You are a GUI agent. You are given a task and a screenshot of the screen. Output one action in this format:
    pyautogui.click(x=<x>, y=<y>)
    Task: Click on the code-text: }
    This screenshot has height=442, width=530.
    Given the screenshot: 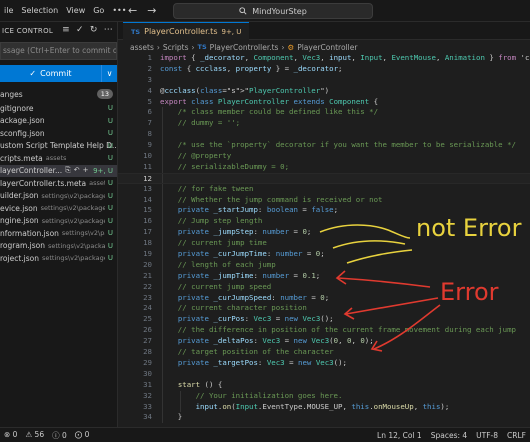 What is the action you would take?
    pyautogui.click(x=171, y=417)
    